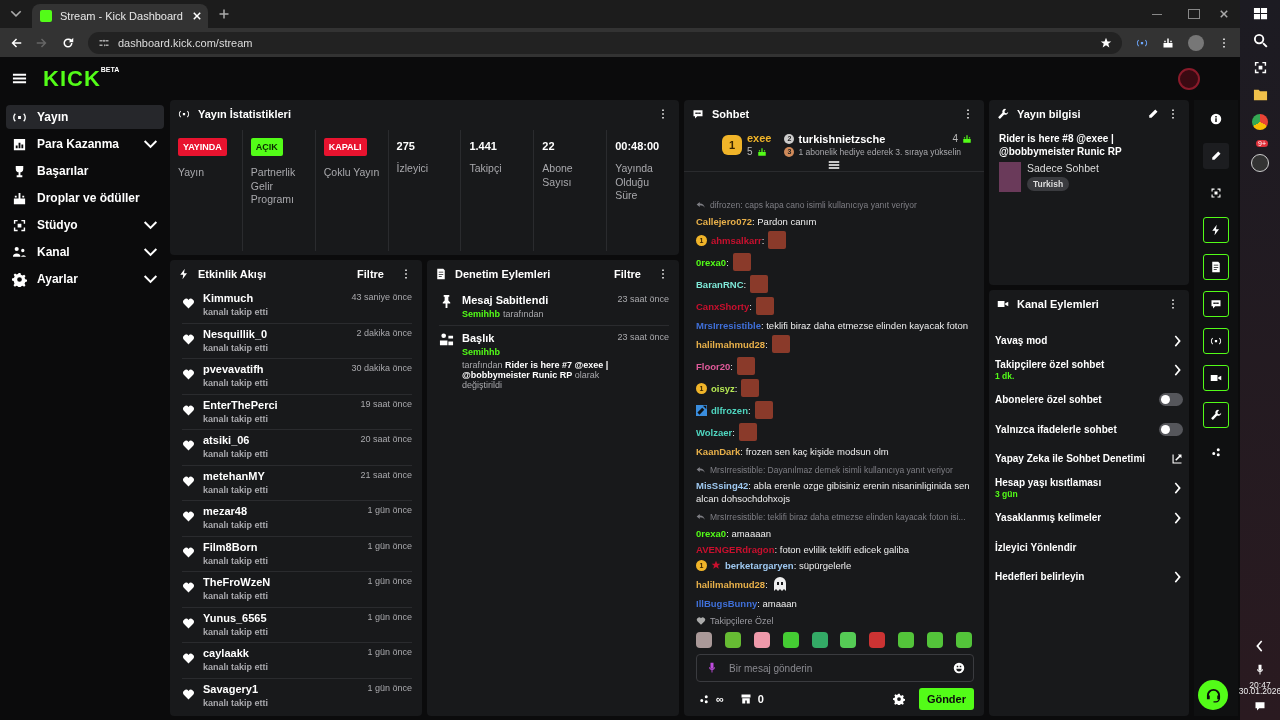  Describe the element at coordinates (835, 668) in the screenshot. I see `message-input: Bir mesaj gönderin` at that location.